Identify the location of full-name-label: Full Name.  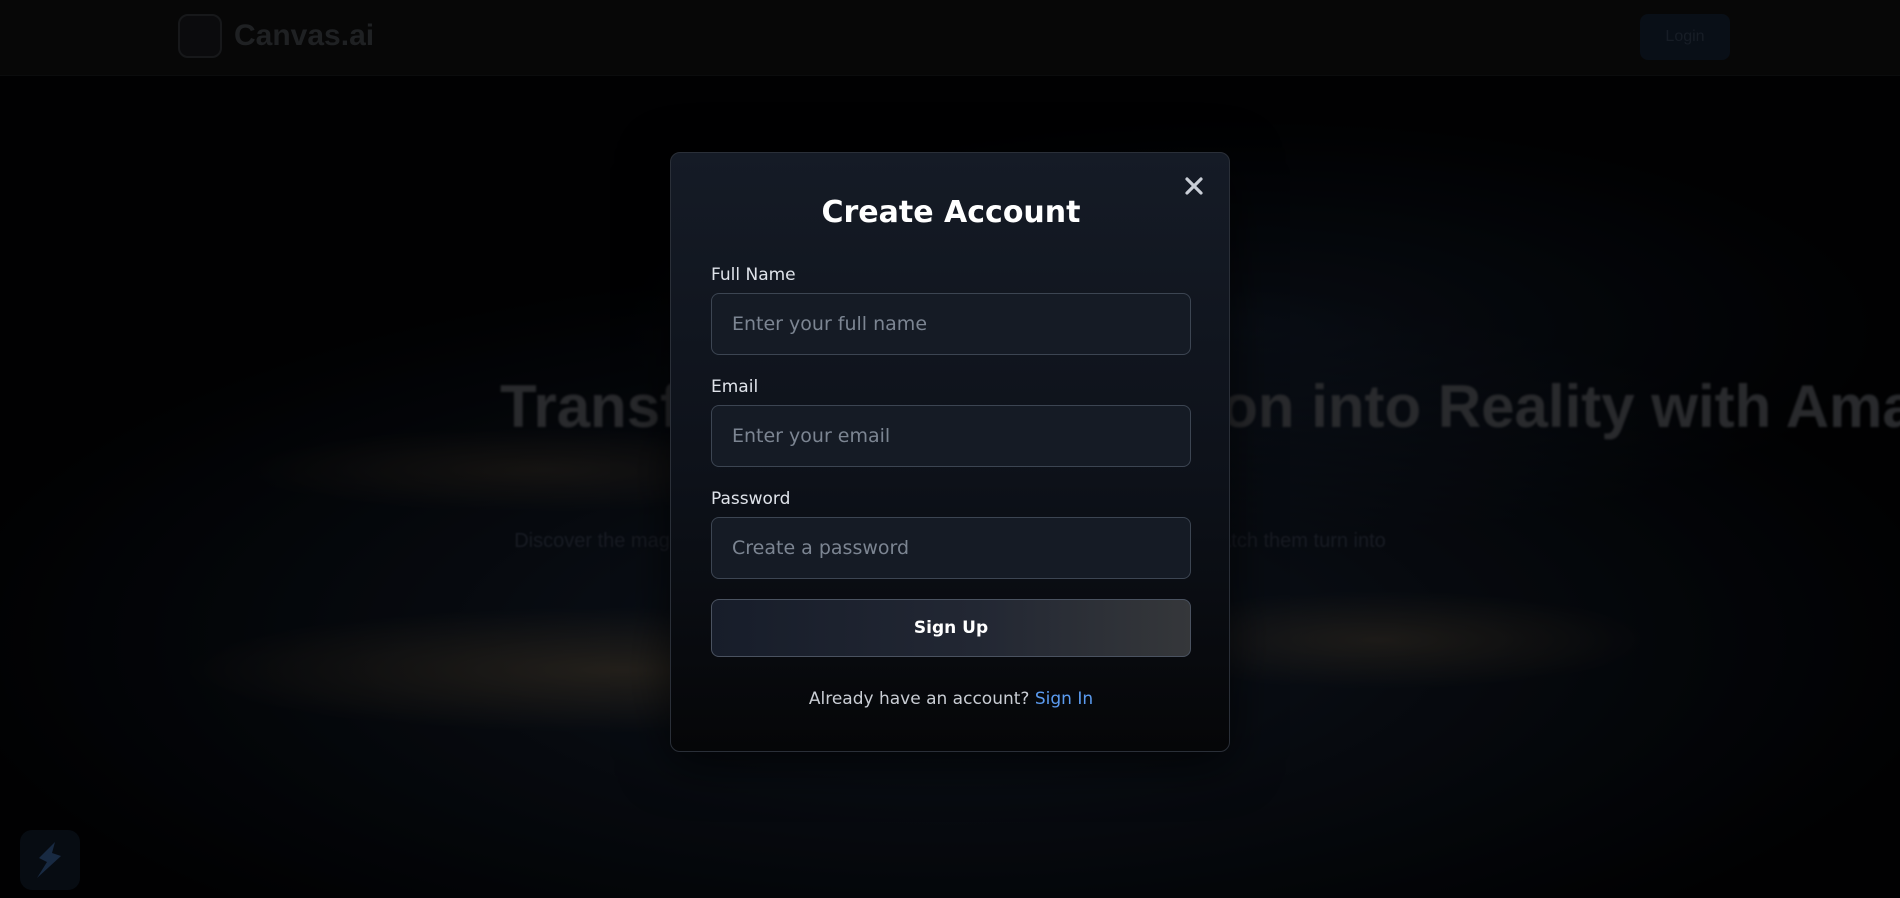
(753, 275).